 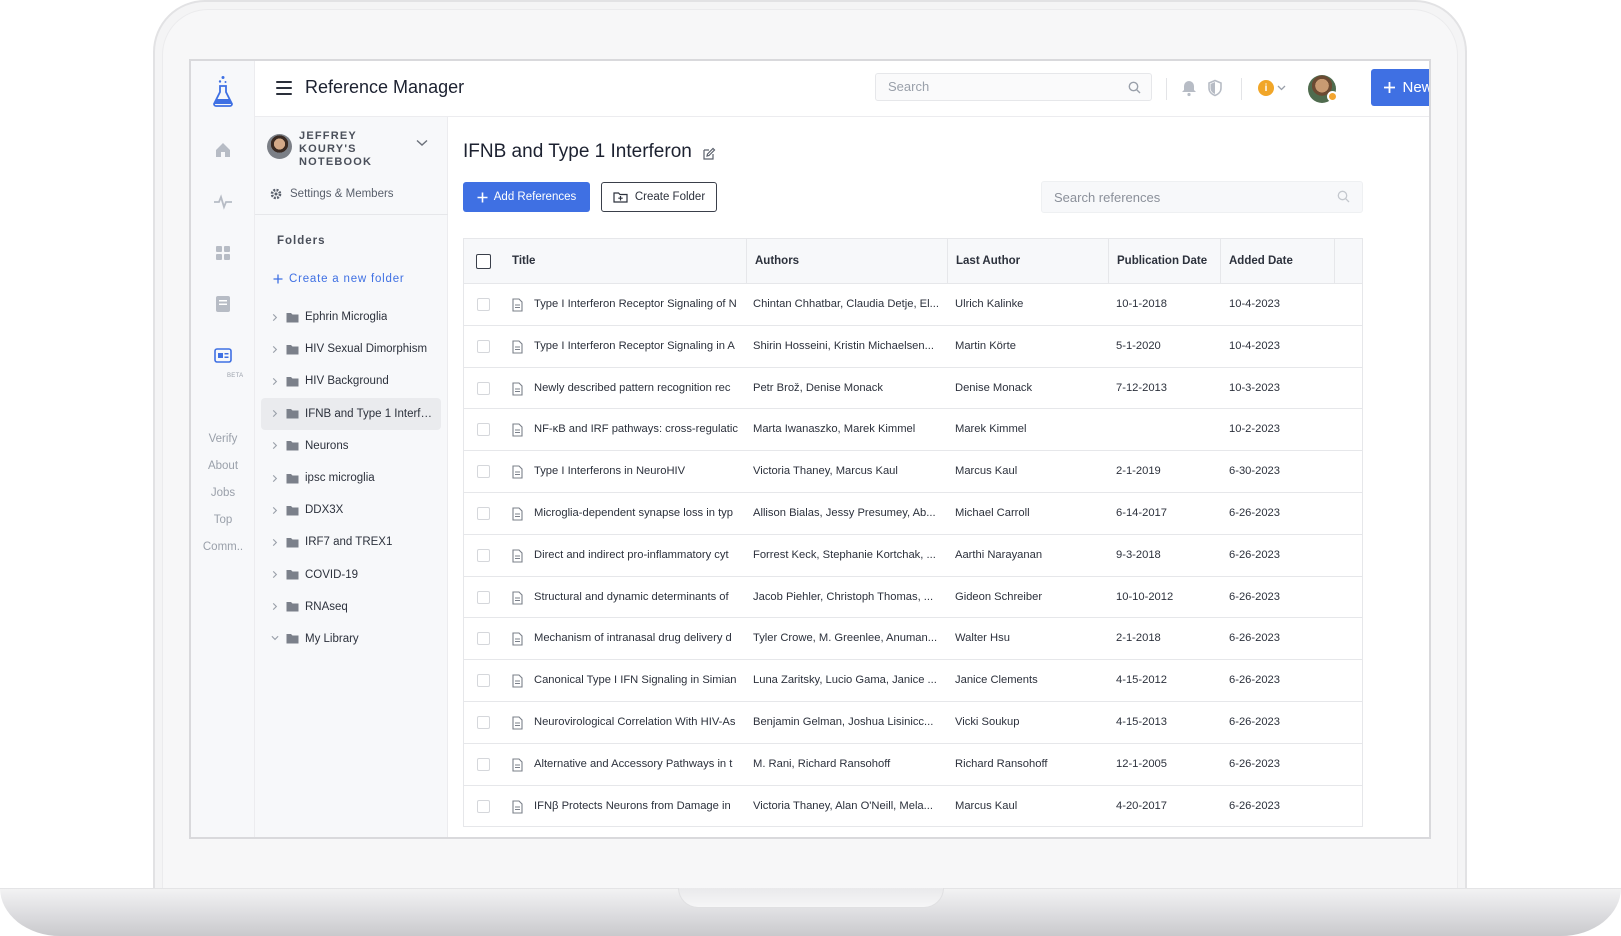 I want to click on notebook-icon, so click(x=223, y=304).